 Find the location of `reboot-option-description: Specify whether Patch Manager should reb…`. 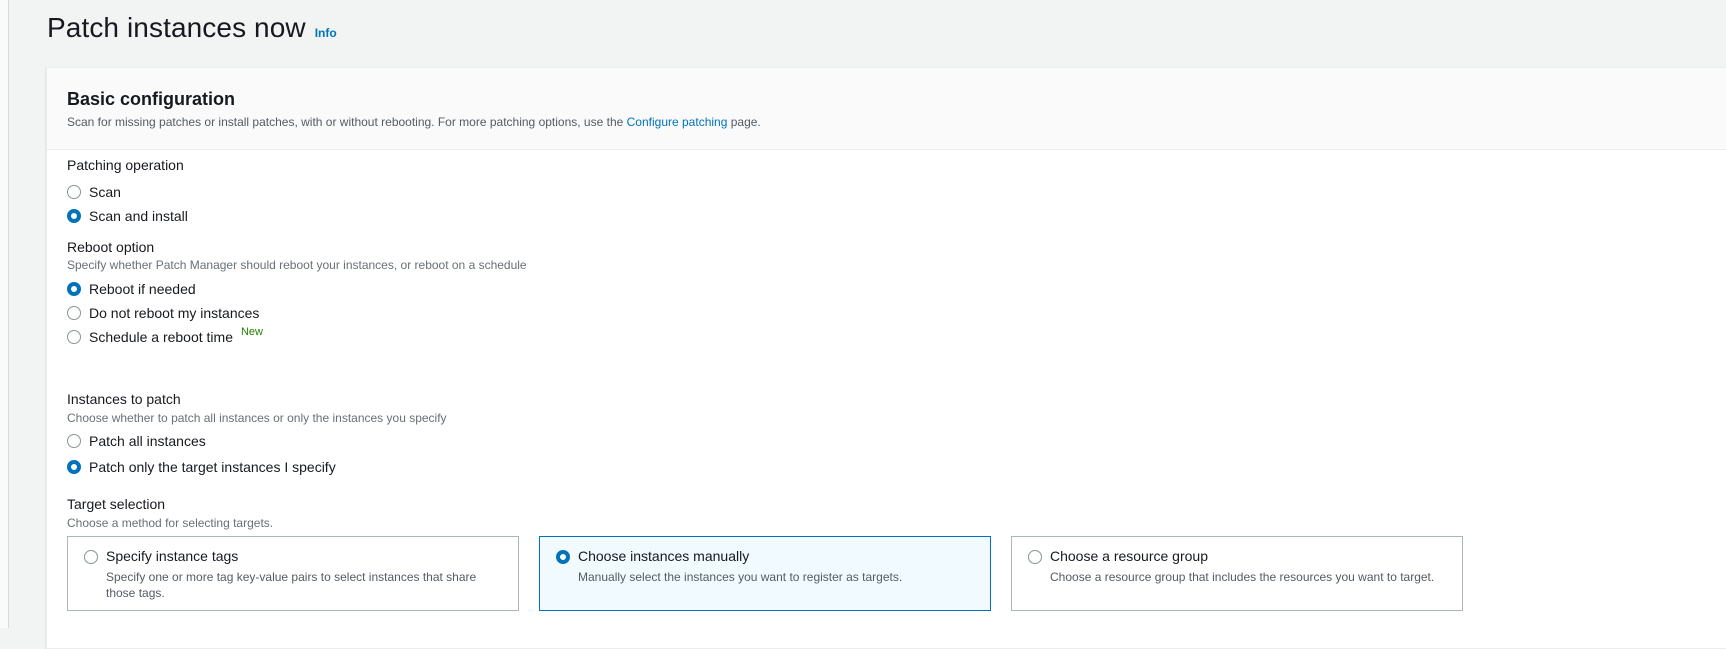

reboot-option-description: Specify whether Patch Manager should reb… is located at coordinates (297, 265).